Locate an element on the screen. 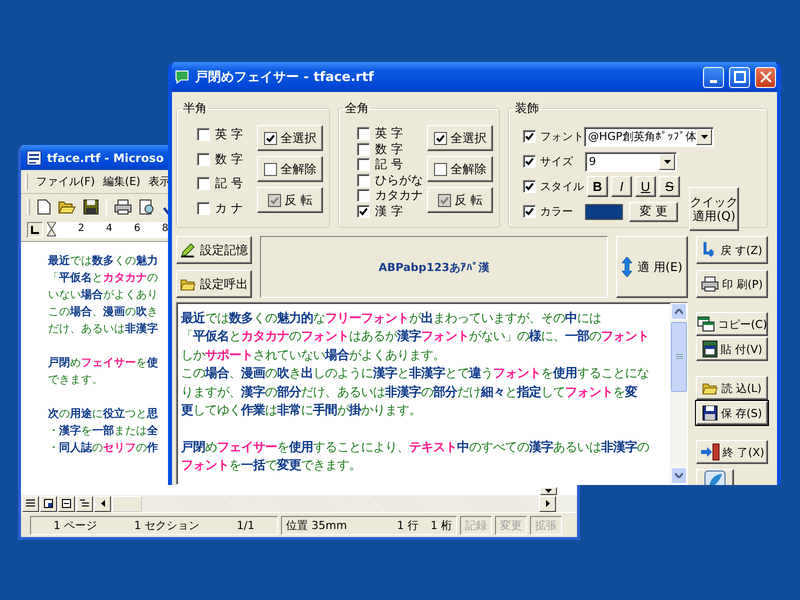 The image size is (800, 600). document-text-line: いない場合がよくあり is located at coordinates (103, 295).